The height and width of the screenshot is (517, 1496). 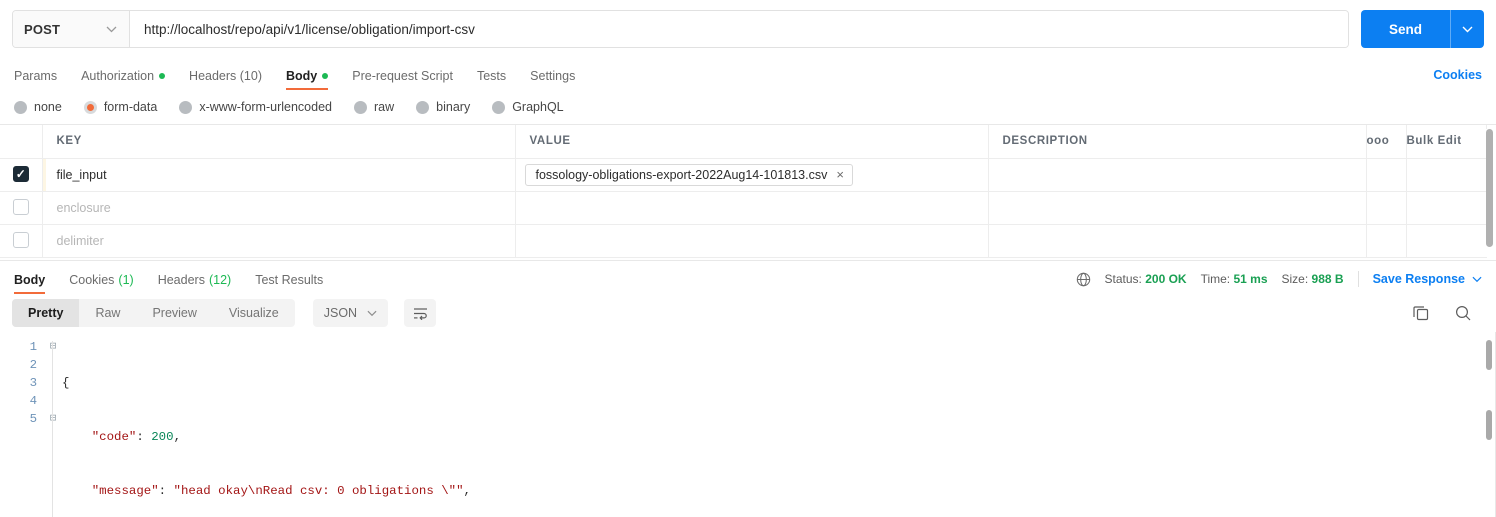 I want to click on view-mode-pretty: Pretty, so click(x=46, y=313).